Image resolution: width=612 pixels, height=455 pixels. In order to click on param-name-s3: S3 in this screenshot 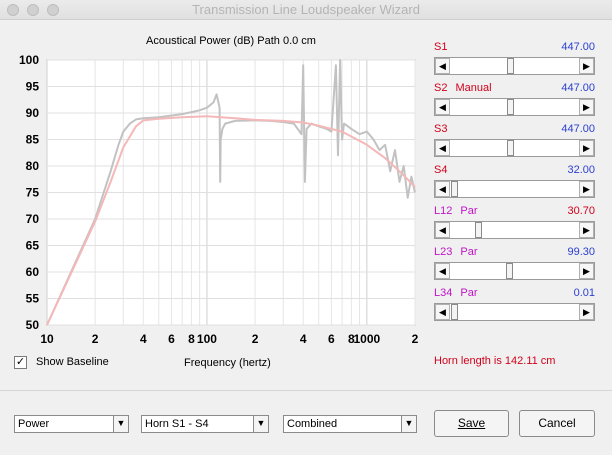, I will do `click(441, 129)`.